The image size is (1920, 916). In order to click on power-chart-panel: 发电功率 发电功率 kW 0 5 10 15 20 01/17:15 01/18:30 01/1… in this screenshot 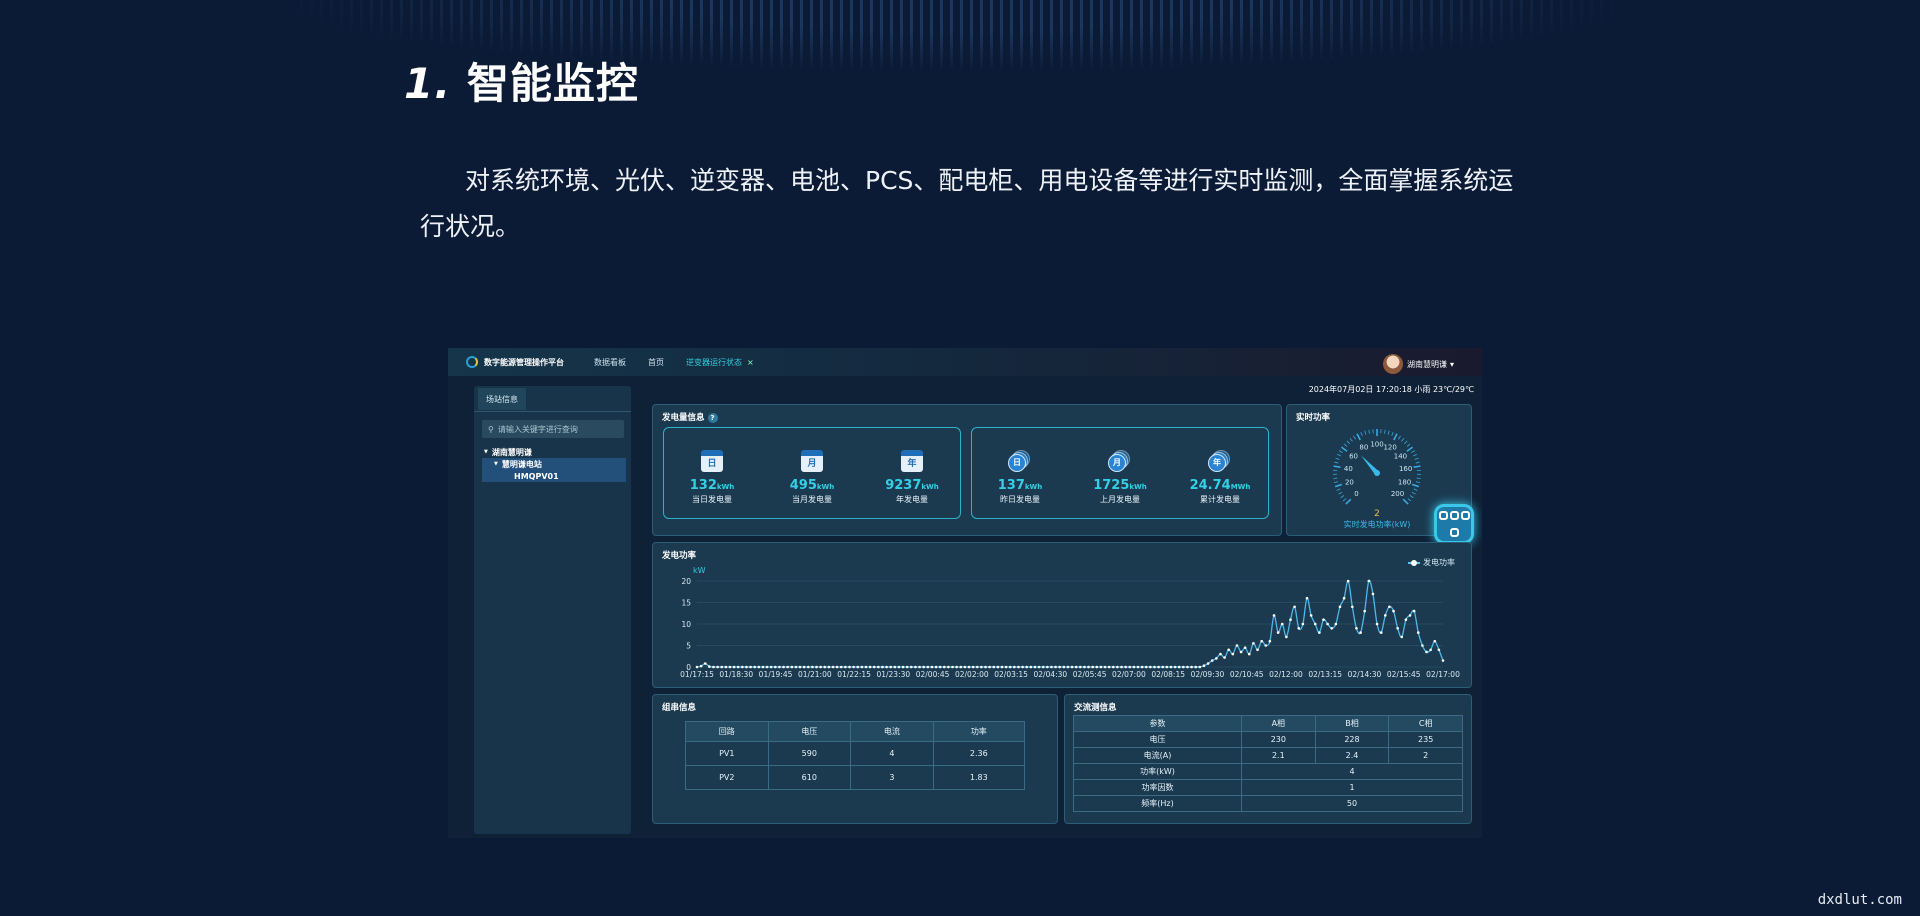, I will do `click(1062, 615)`.